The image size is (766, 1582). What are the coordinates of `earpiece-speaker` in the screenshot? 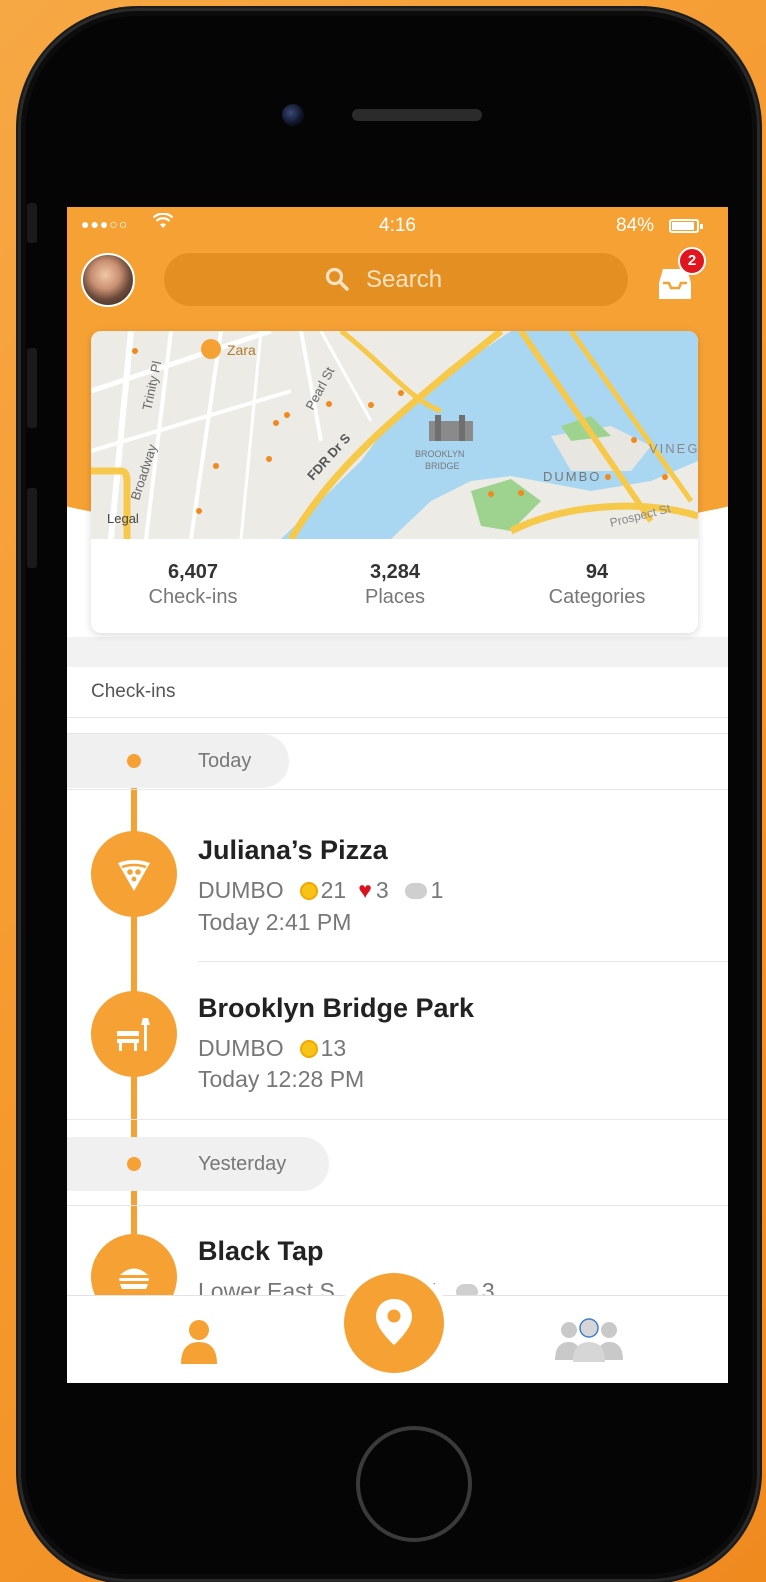 It's located at (417, 115).